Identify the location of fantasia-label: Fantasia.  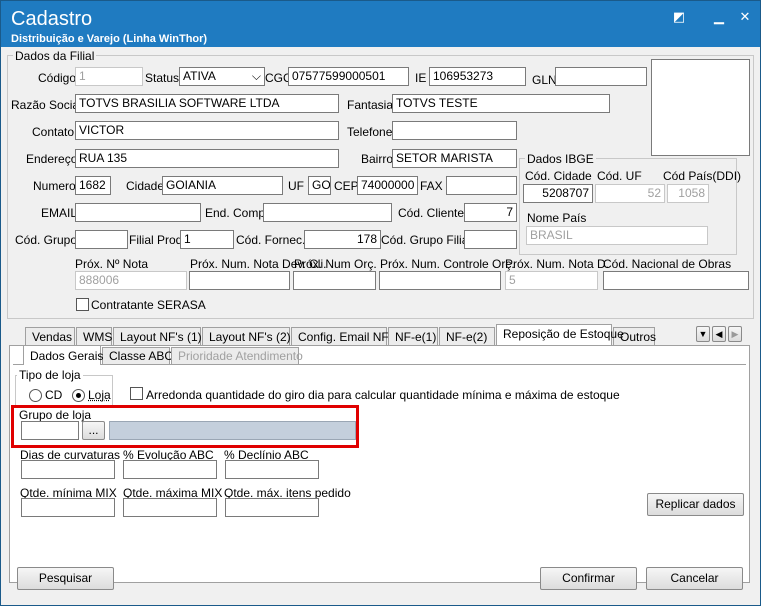
(370, 105).